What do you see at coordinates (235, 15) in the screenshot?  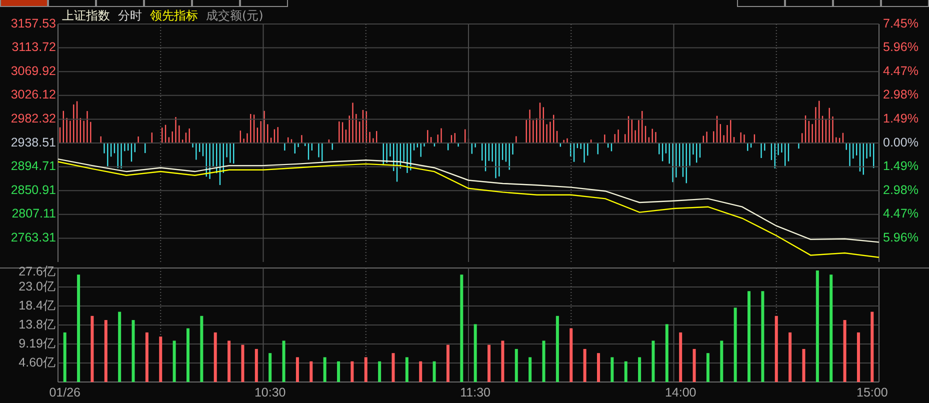 I see `legend-label: 成交额(元)` at bounding box center [235, 15].